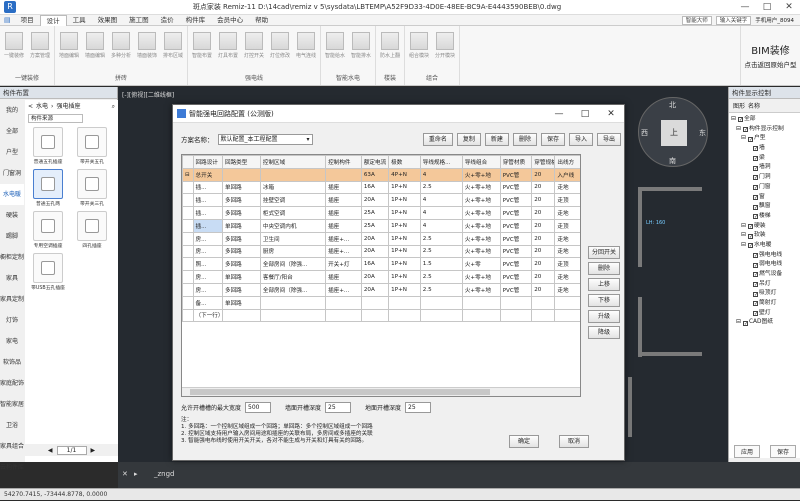 The height and width of the screenshot is (501, 800). I want to click on column-header: 极数, so click(404, 162).